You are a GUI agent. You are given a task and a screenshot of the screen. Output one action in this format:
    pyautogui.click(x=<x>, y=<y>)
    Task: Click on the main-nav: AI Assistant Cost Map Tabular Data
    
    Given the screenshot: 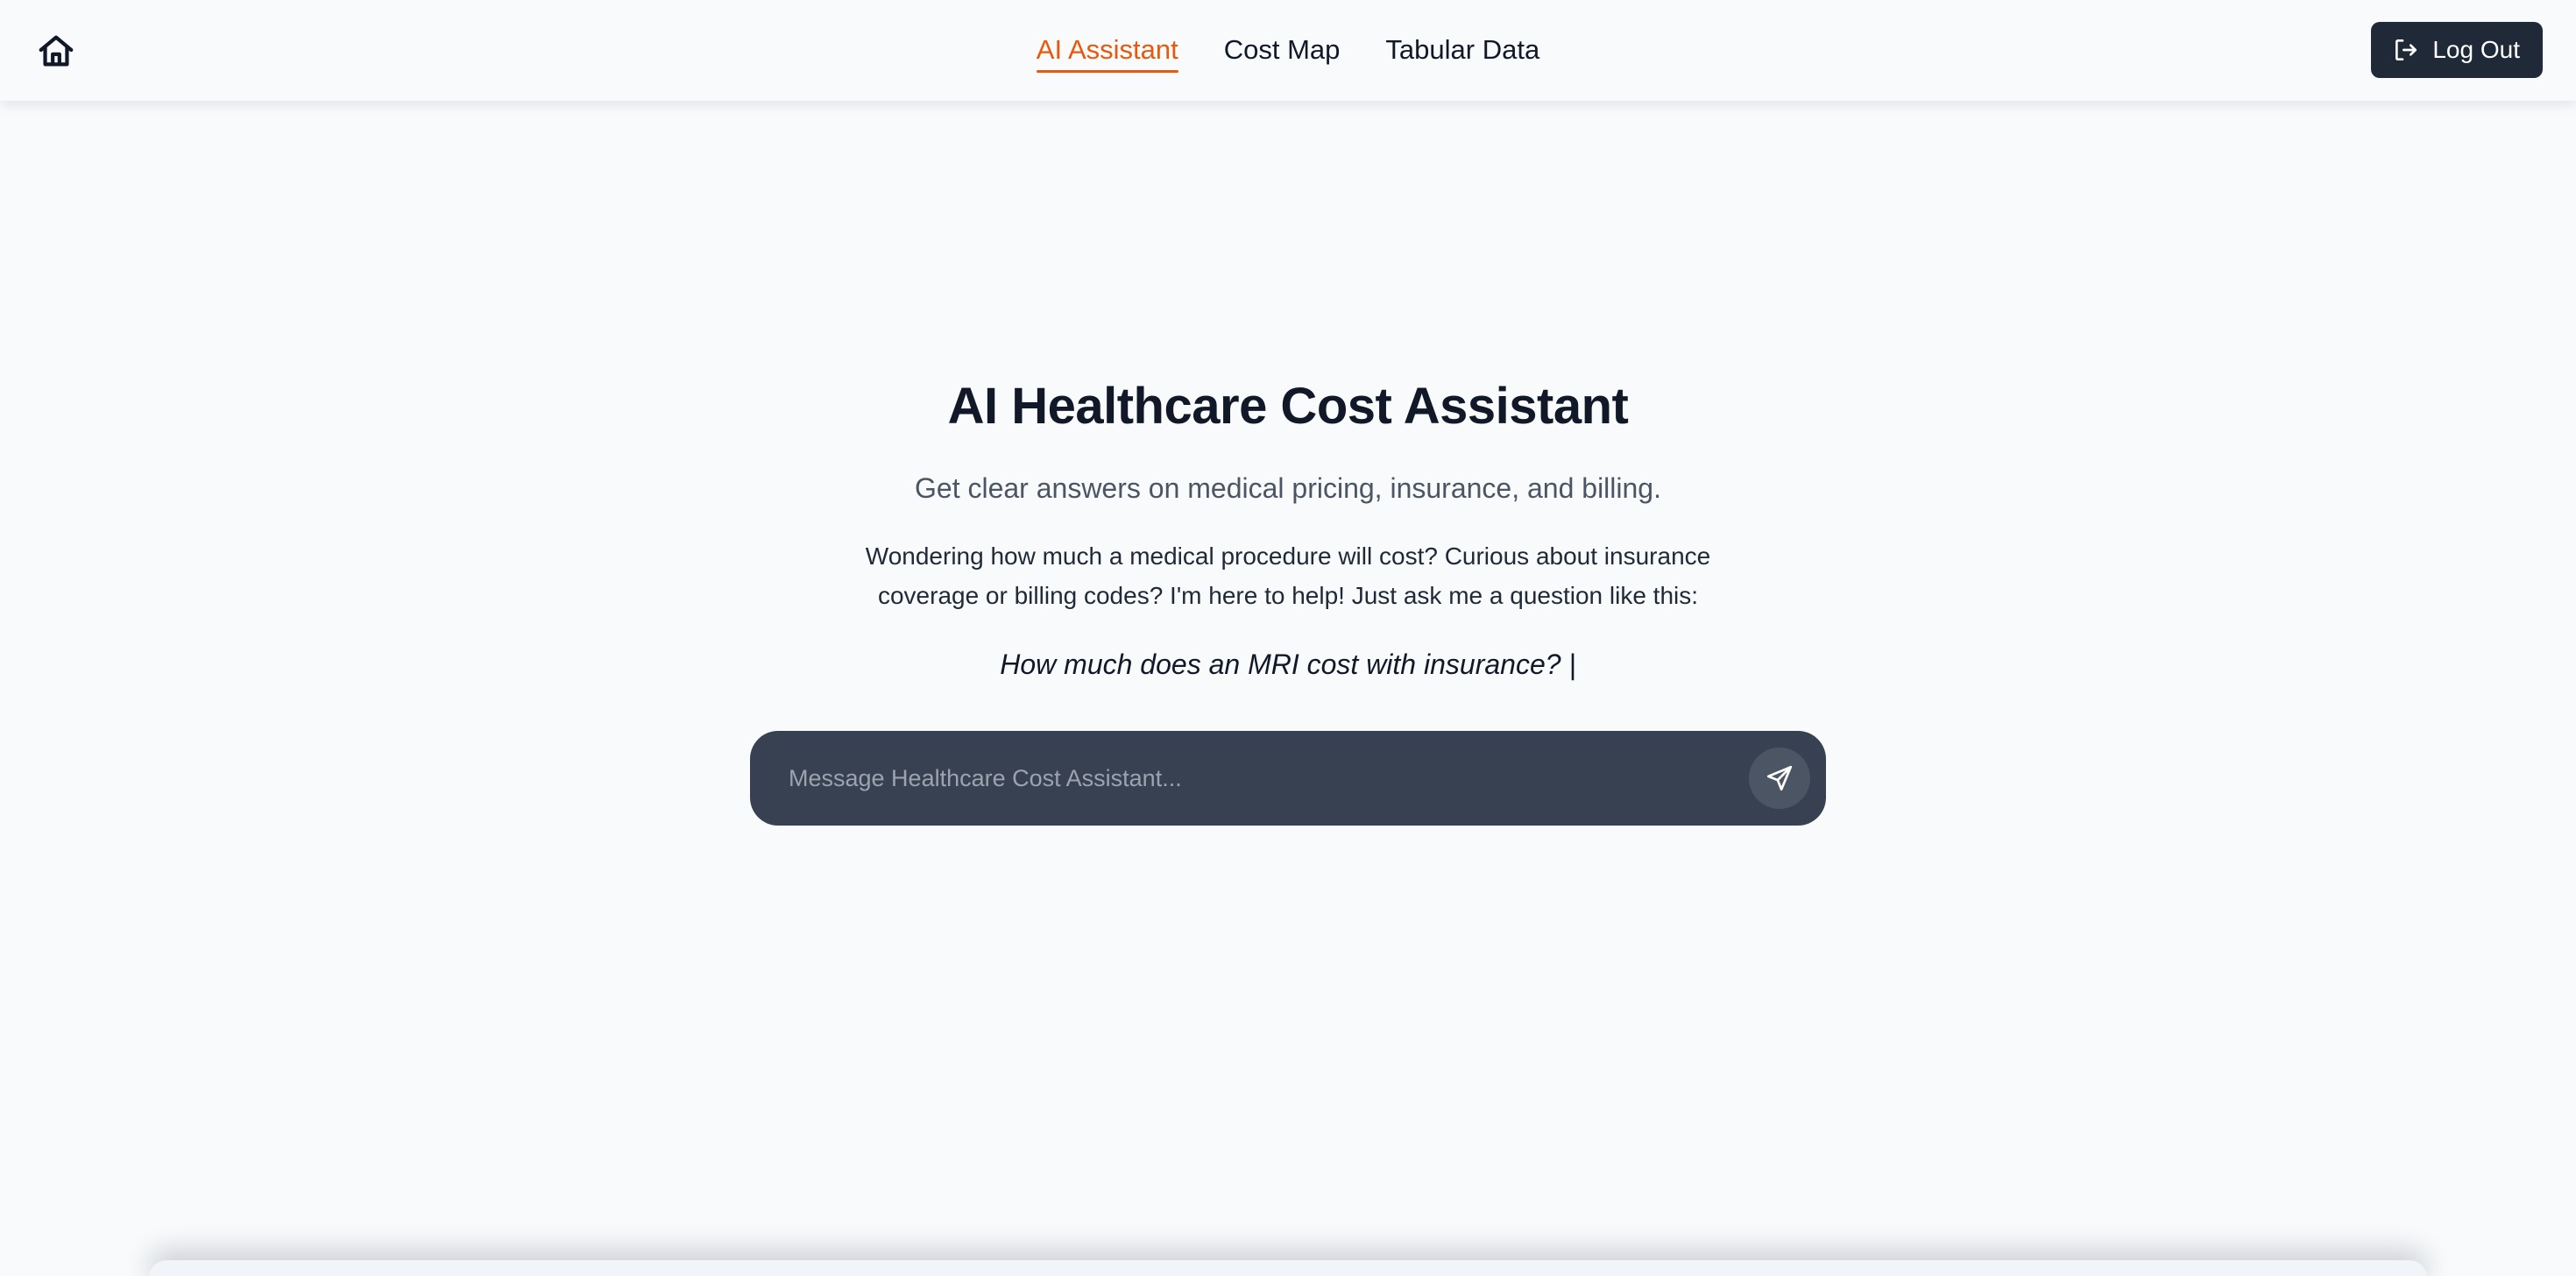 What is the action you would take?
    pyautogui.click(x=1288, y=50)
    